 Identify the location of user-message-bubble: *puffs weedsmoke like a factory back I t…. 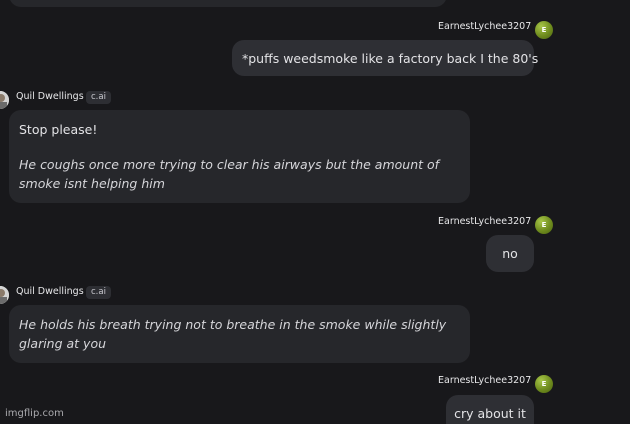
(385, 58).